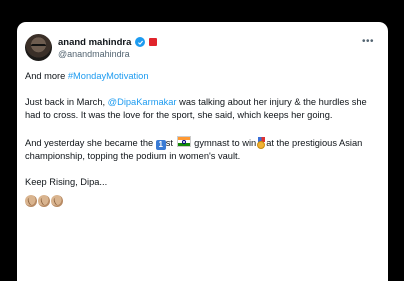 The height and width of the screenshot is (281, 404). Describe the element at coordinates (202, 50) in the screenshot. I see `tweet-header: anand mahindra @anandmahindra •••` at that location.